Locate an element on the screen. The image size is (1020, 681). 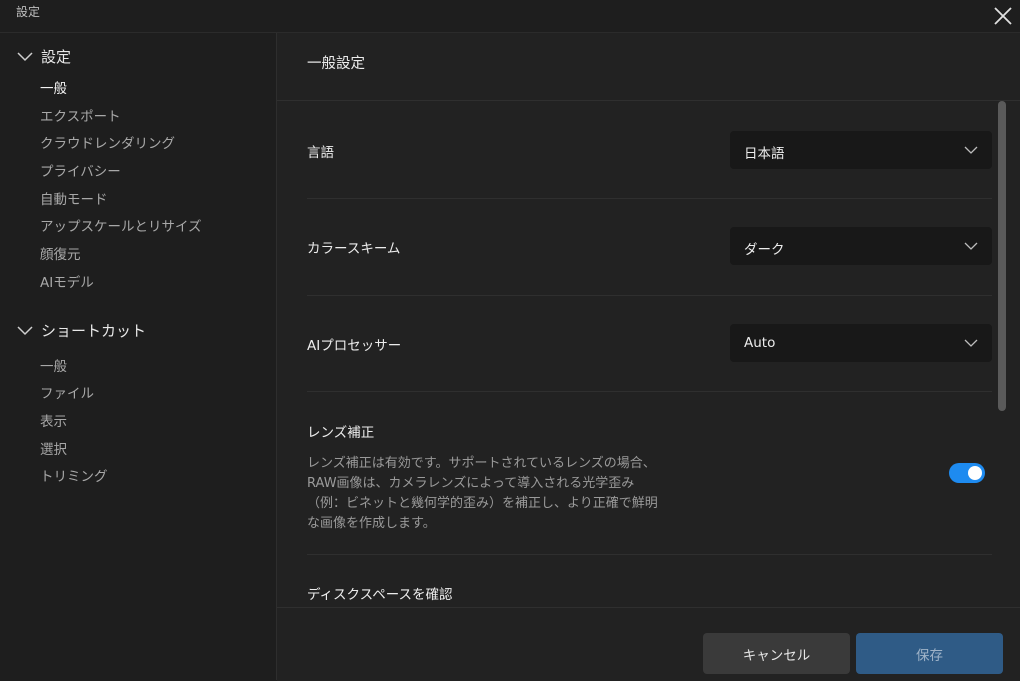
description-line: （例：ビネットと幾何学的歪み）を補正し、より正確で鮮明 is located at coordinates (482, 503).